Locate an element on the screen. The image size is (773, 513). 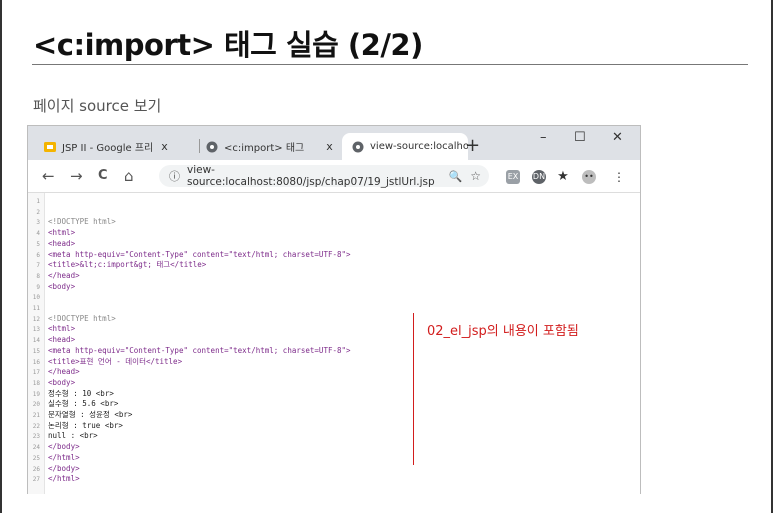
source-line: 9 <body> is located at coordinates (52, 286).